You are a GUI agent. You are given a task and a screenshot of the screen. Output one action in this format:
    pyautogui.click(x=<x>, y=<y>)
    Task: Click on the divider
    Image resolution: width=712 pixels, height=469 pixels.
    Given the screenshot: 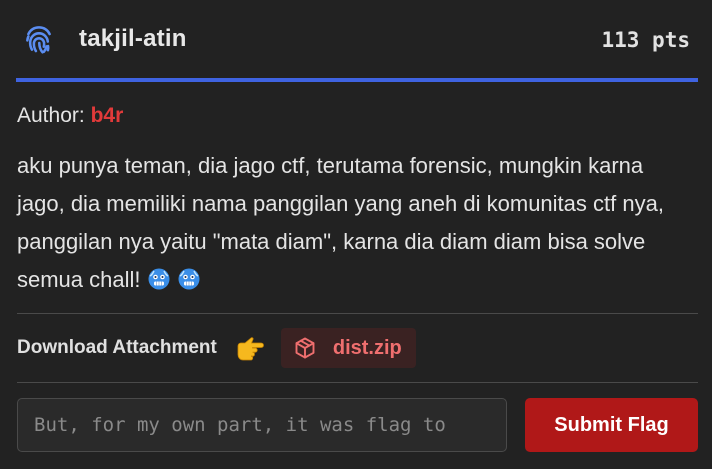 What is the action you would take?
    pyautogui.click(x=357, y=382)
    